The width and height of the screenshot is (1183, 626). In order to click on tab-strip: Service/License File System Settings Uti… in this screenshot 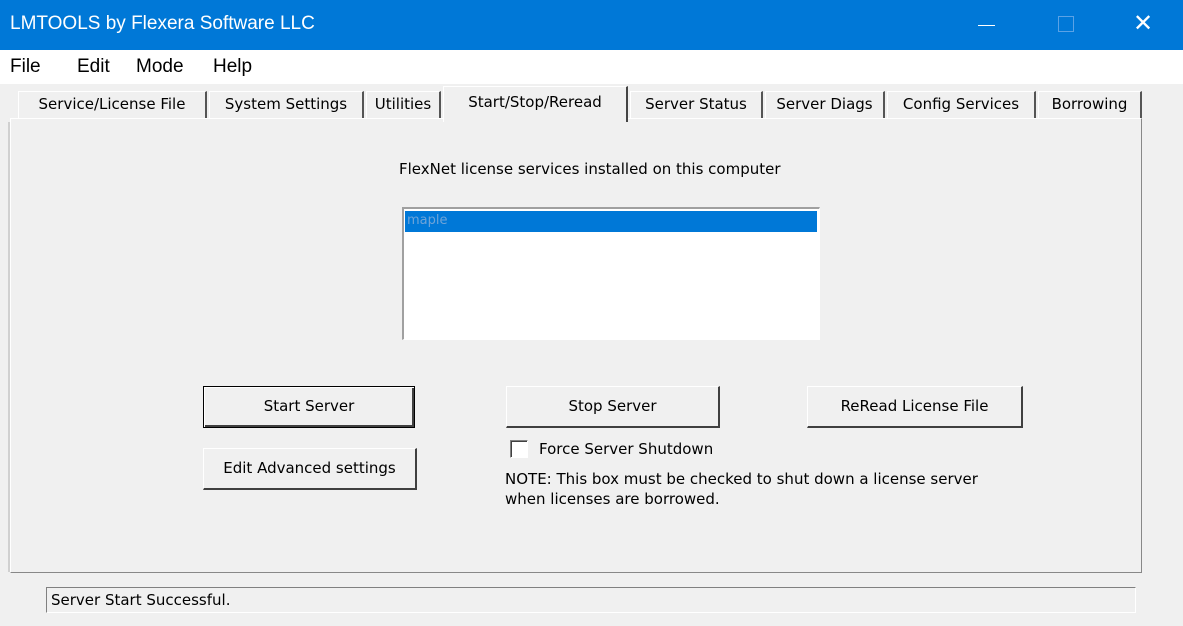, I will do `click(591, 103)`.